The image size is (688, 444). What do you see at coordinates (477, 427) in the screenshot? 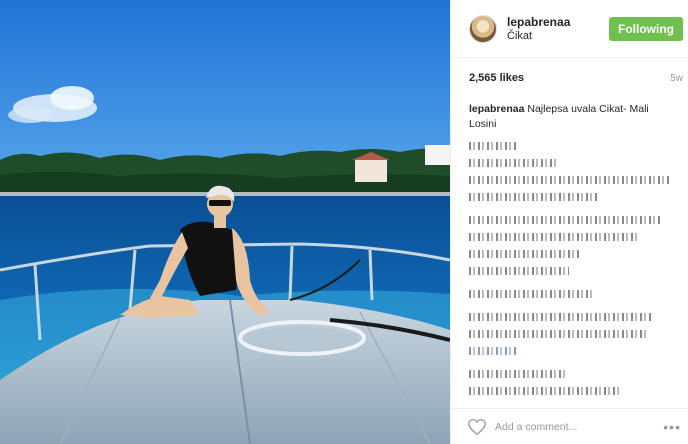
I see `heart-outline-icon` at bounding box center [477, 427].